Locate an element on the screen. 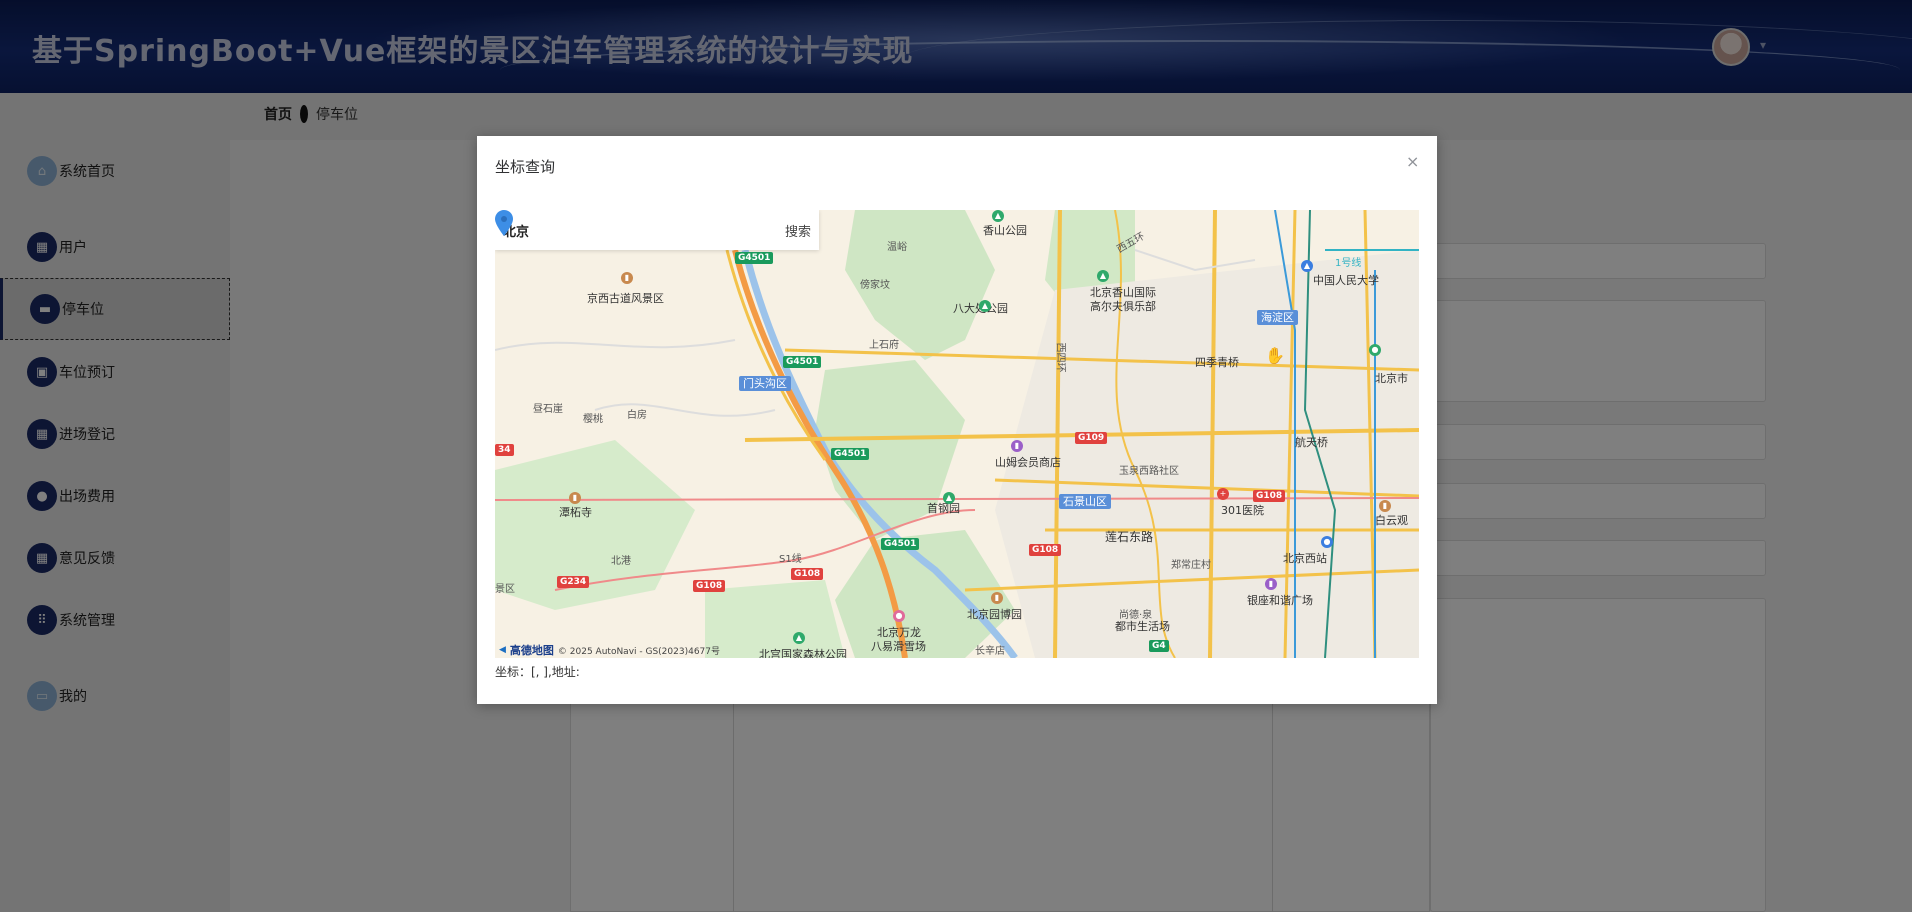  map-label: 景区 is located at coordinates (505, 589).